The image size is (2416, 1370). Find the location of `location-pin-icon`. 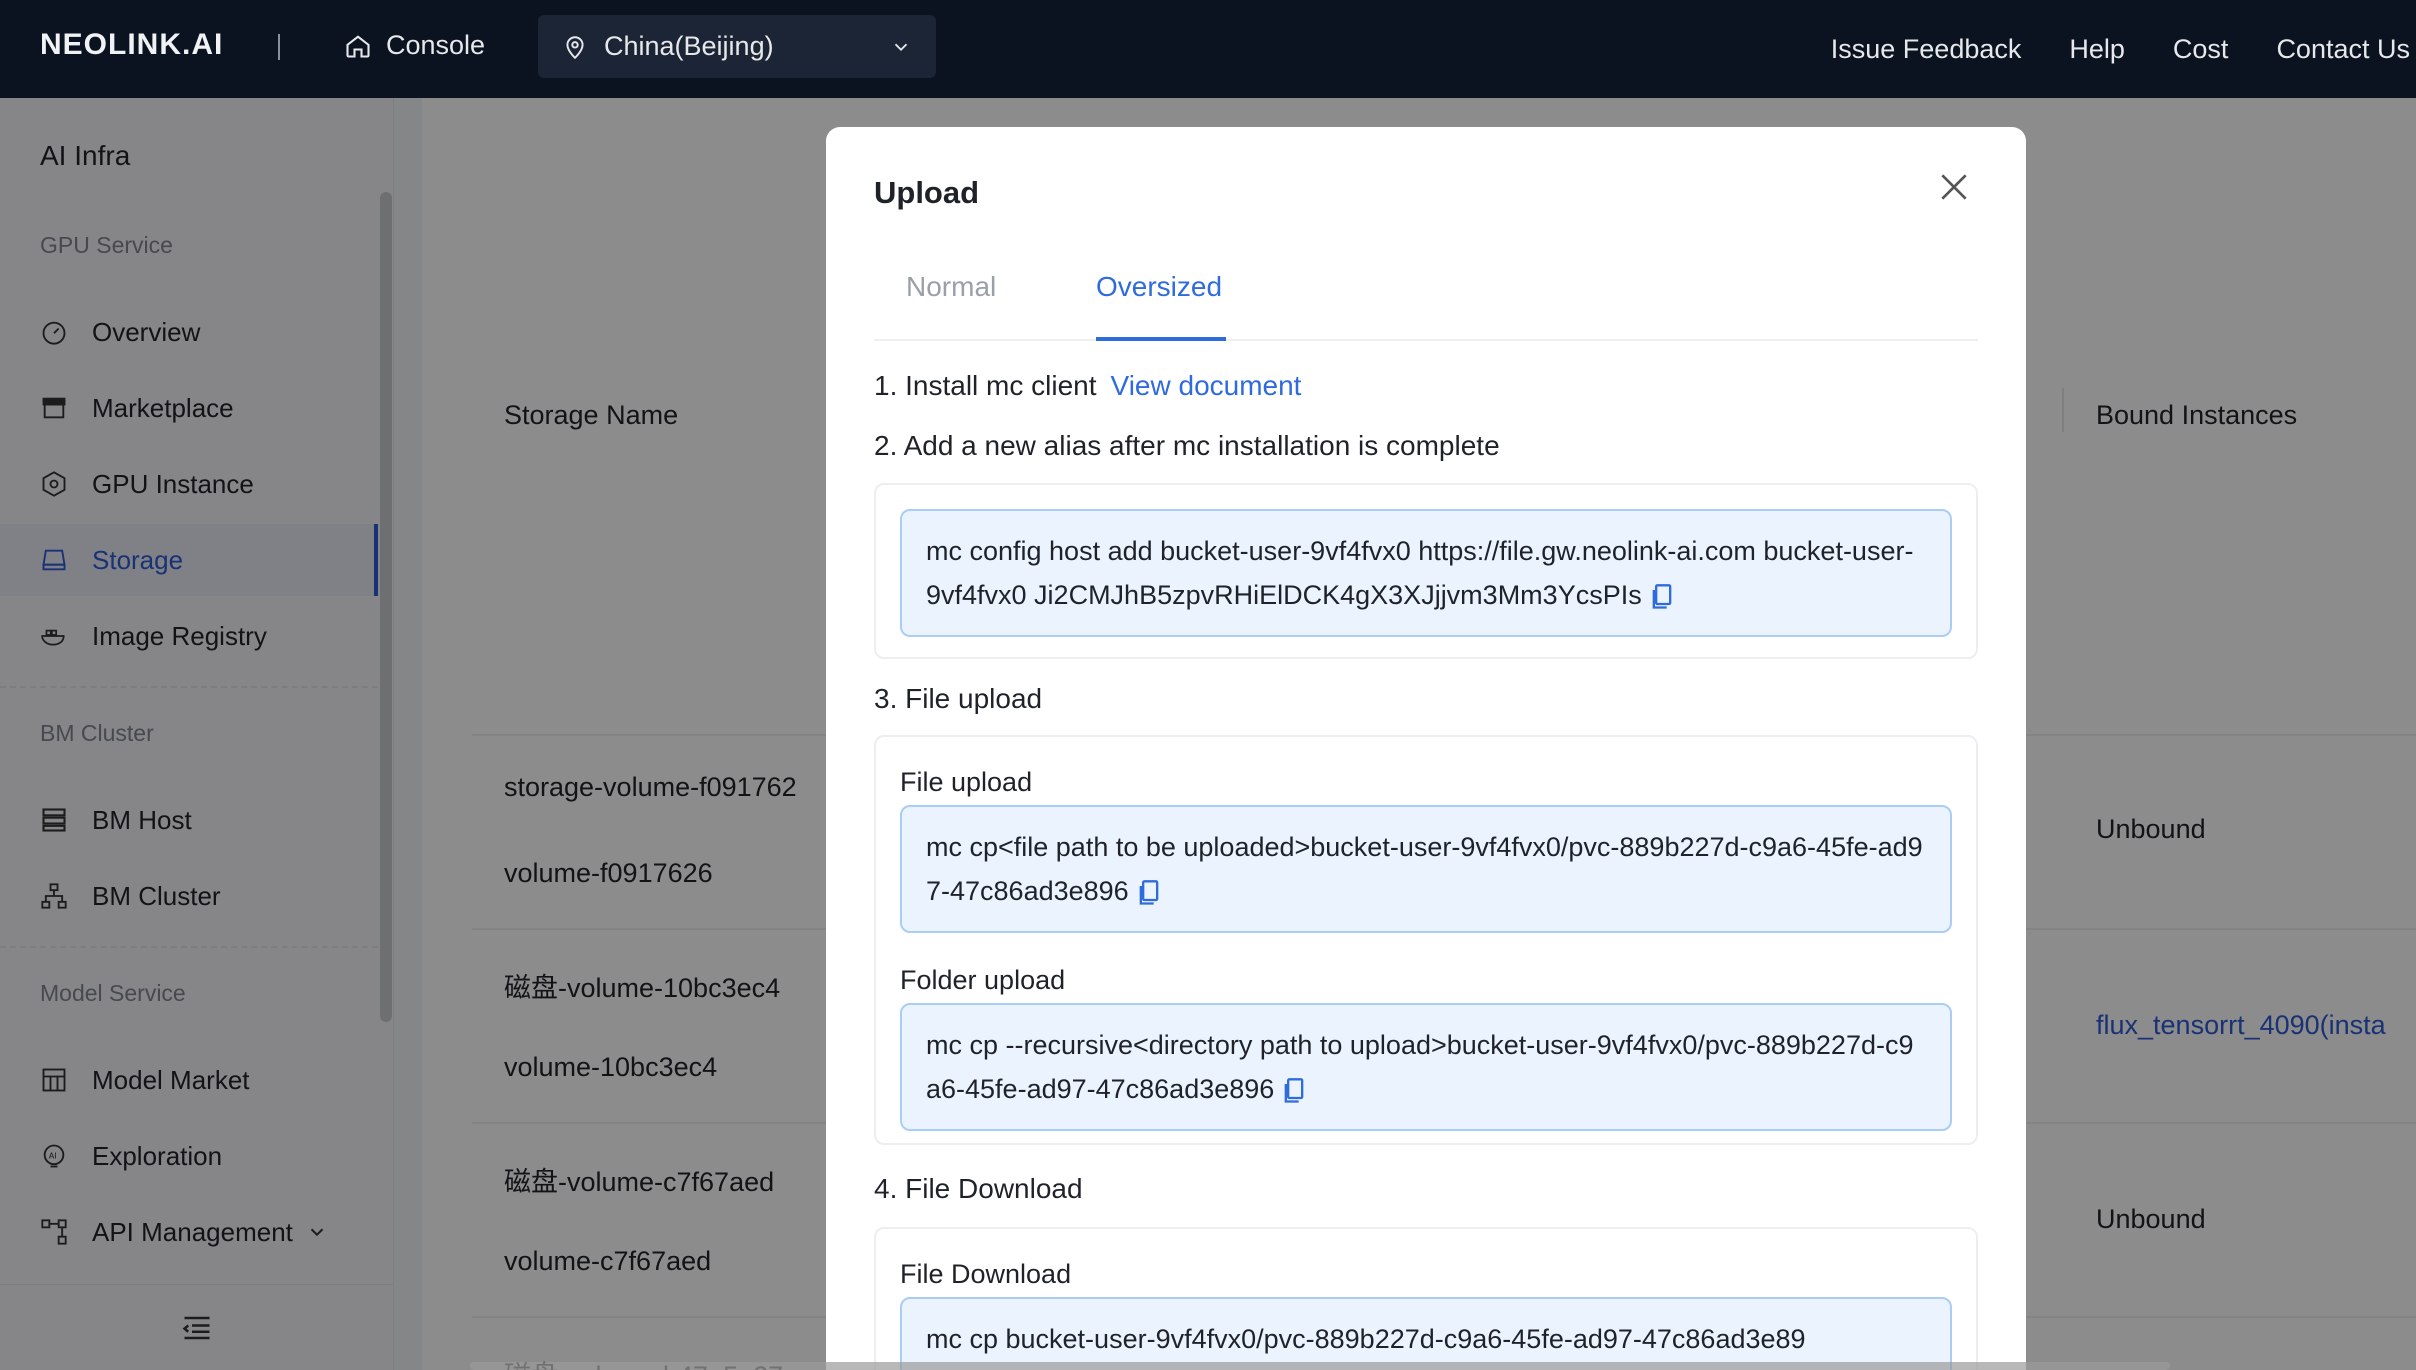

location-pin-icon is located at coordinates (575, 47).